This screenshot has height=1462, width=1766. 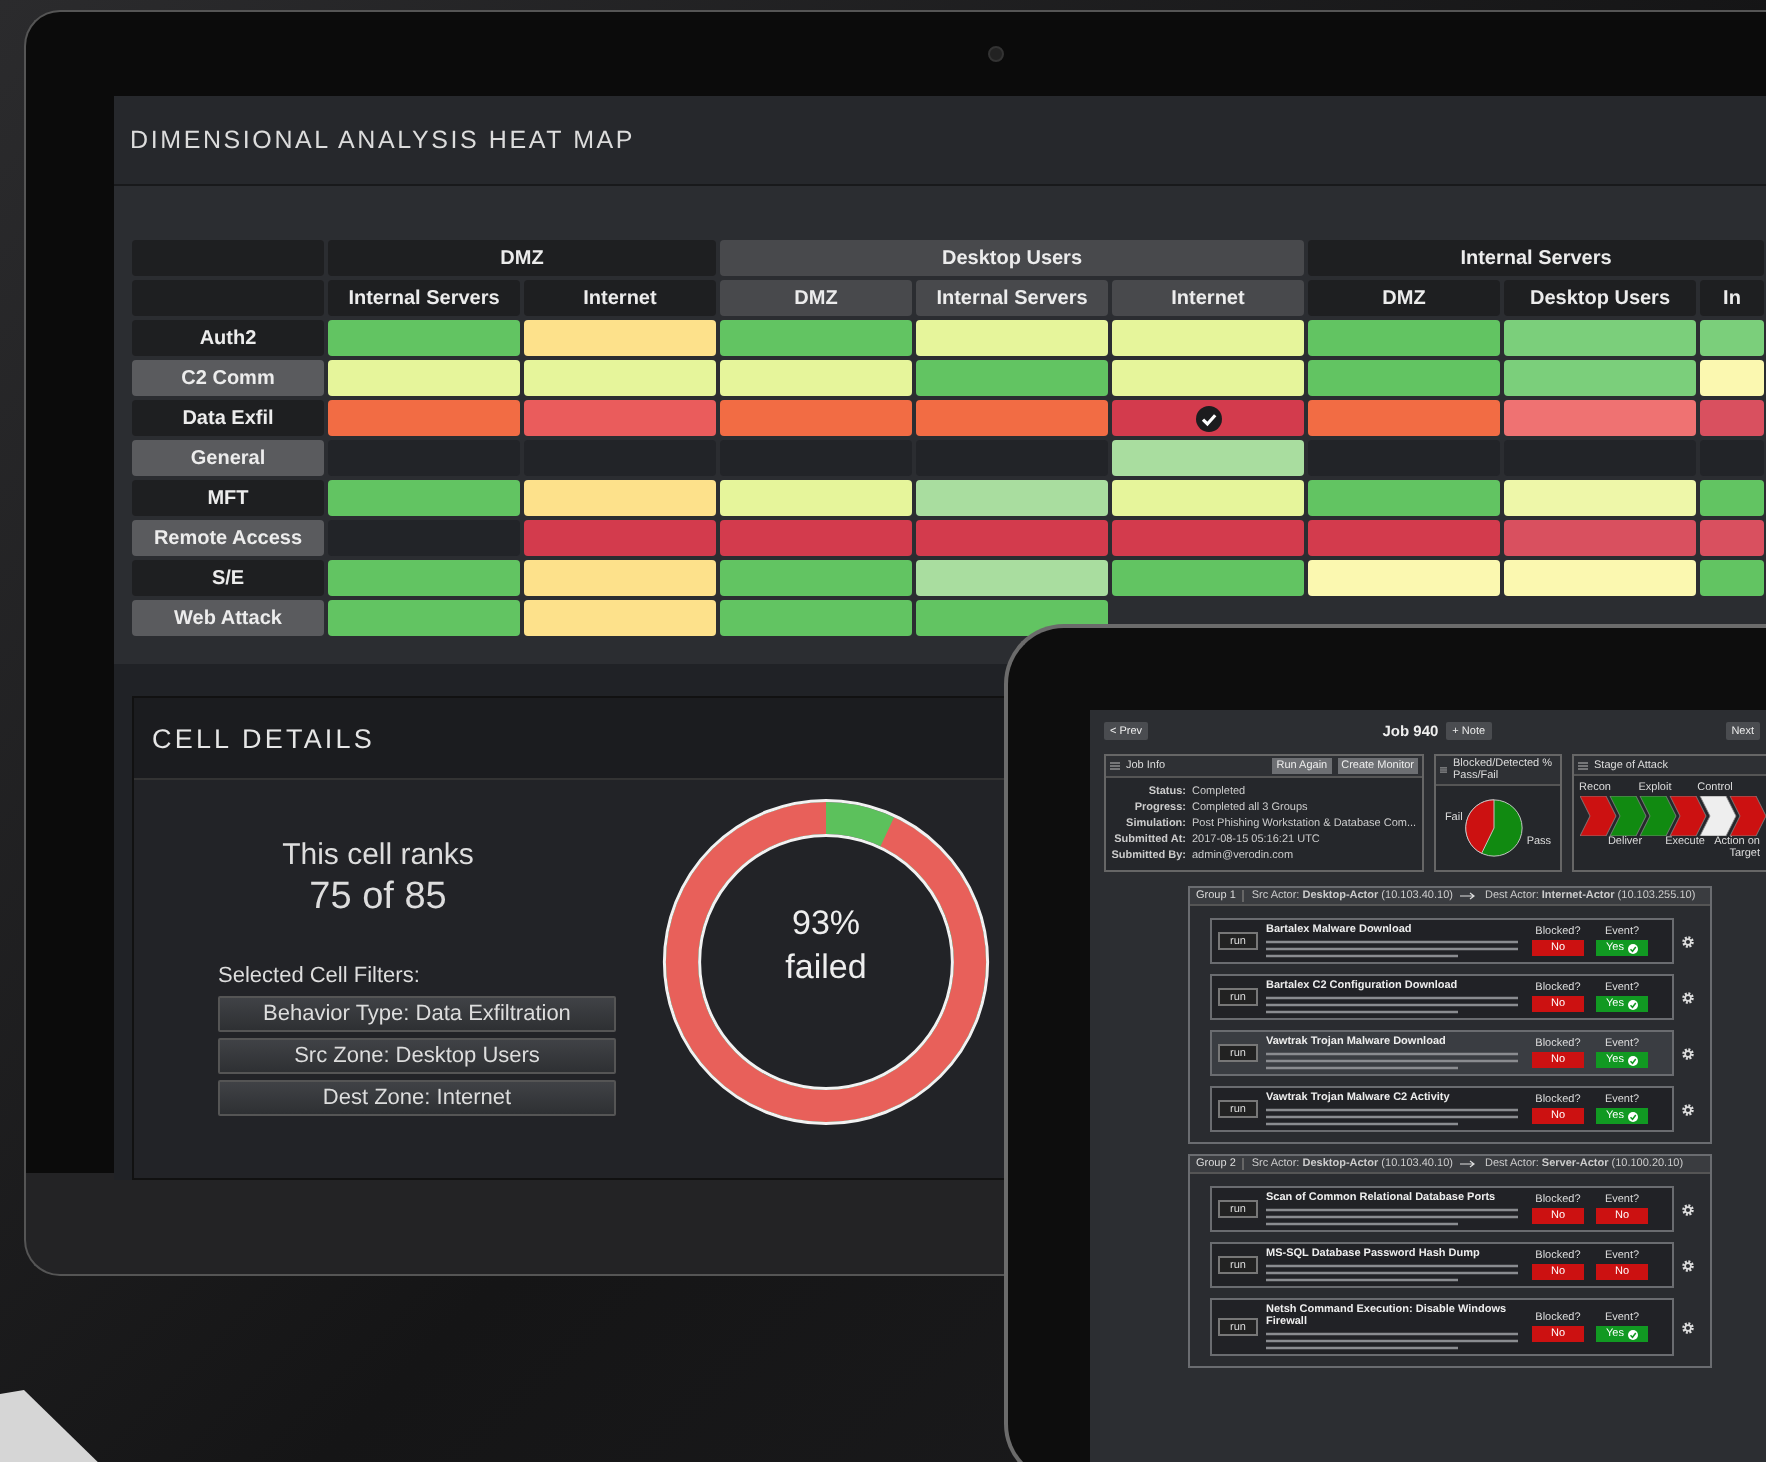 I want to click on row-header: MFT, so click(x=228, y=498).